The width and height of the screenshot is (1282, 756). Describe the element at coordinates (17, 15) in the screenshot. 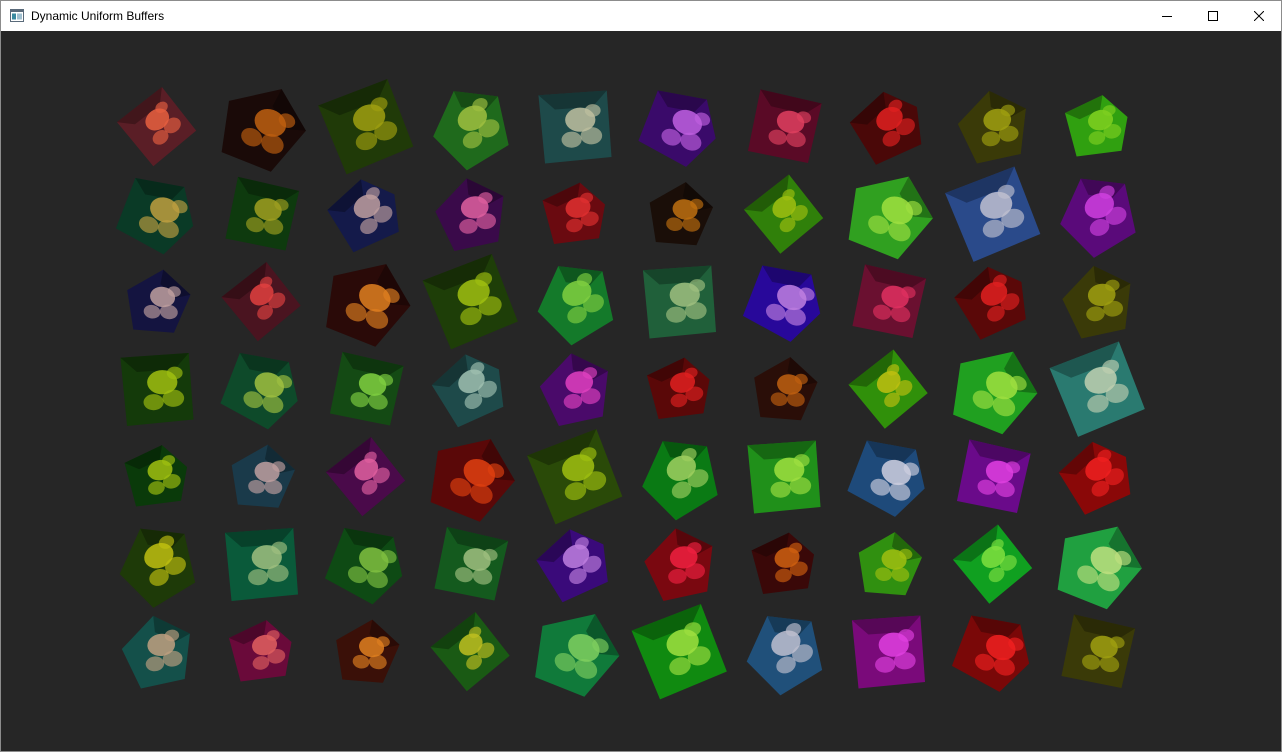

I see `window-app-icon` at that location.